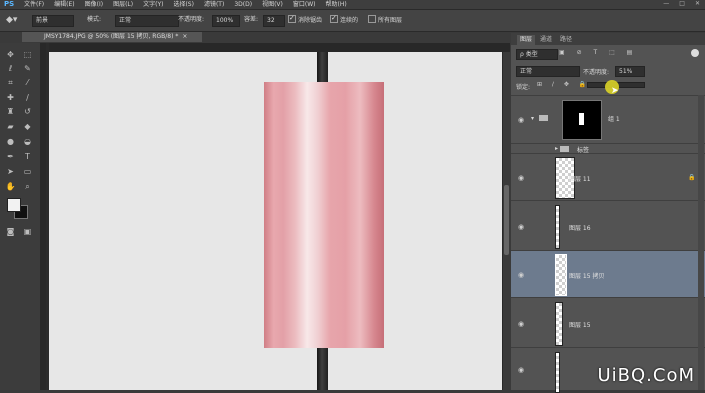  Describe the element at coordinates (532, 118) in the screenshot. I see `expand-arrow-icon: ▾` at that location.